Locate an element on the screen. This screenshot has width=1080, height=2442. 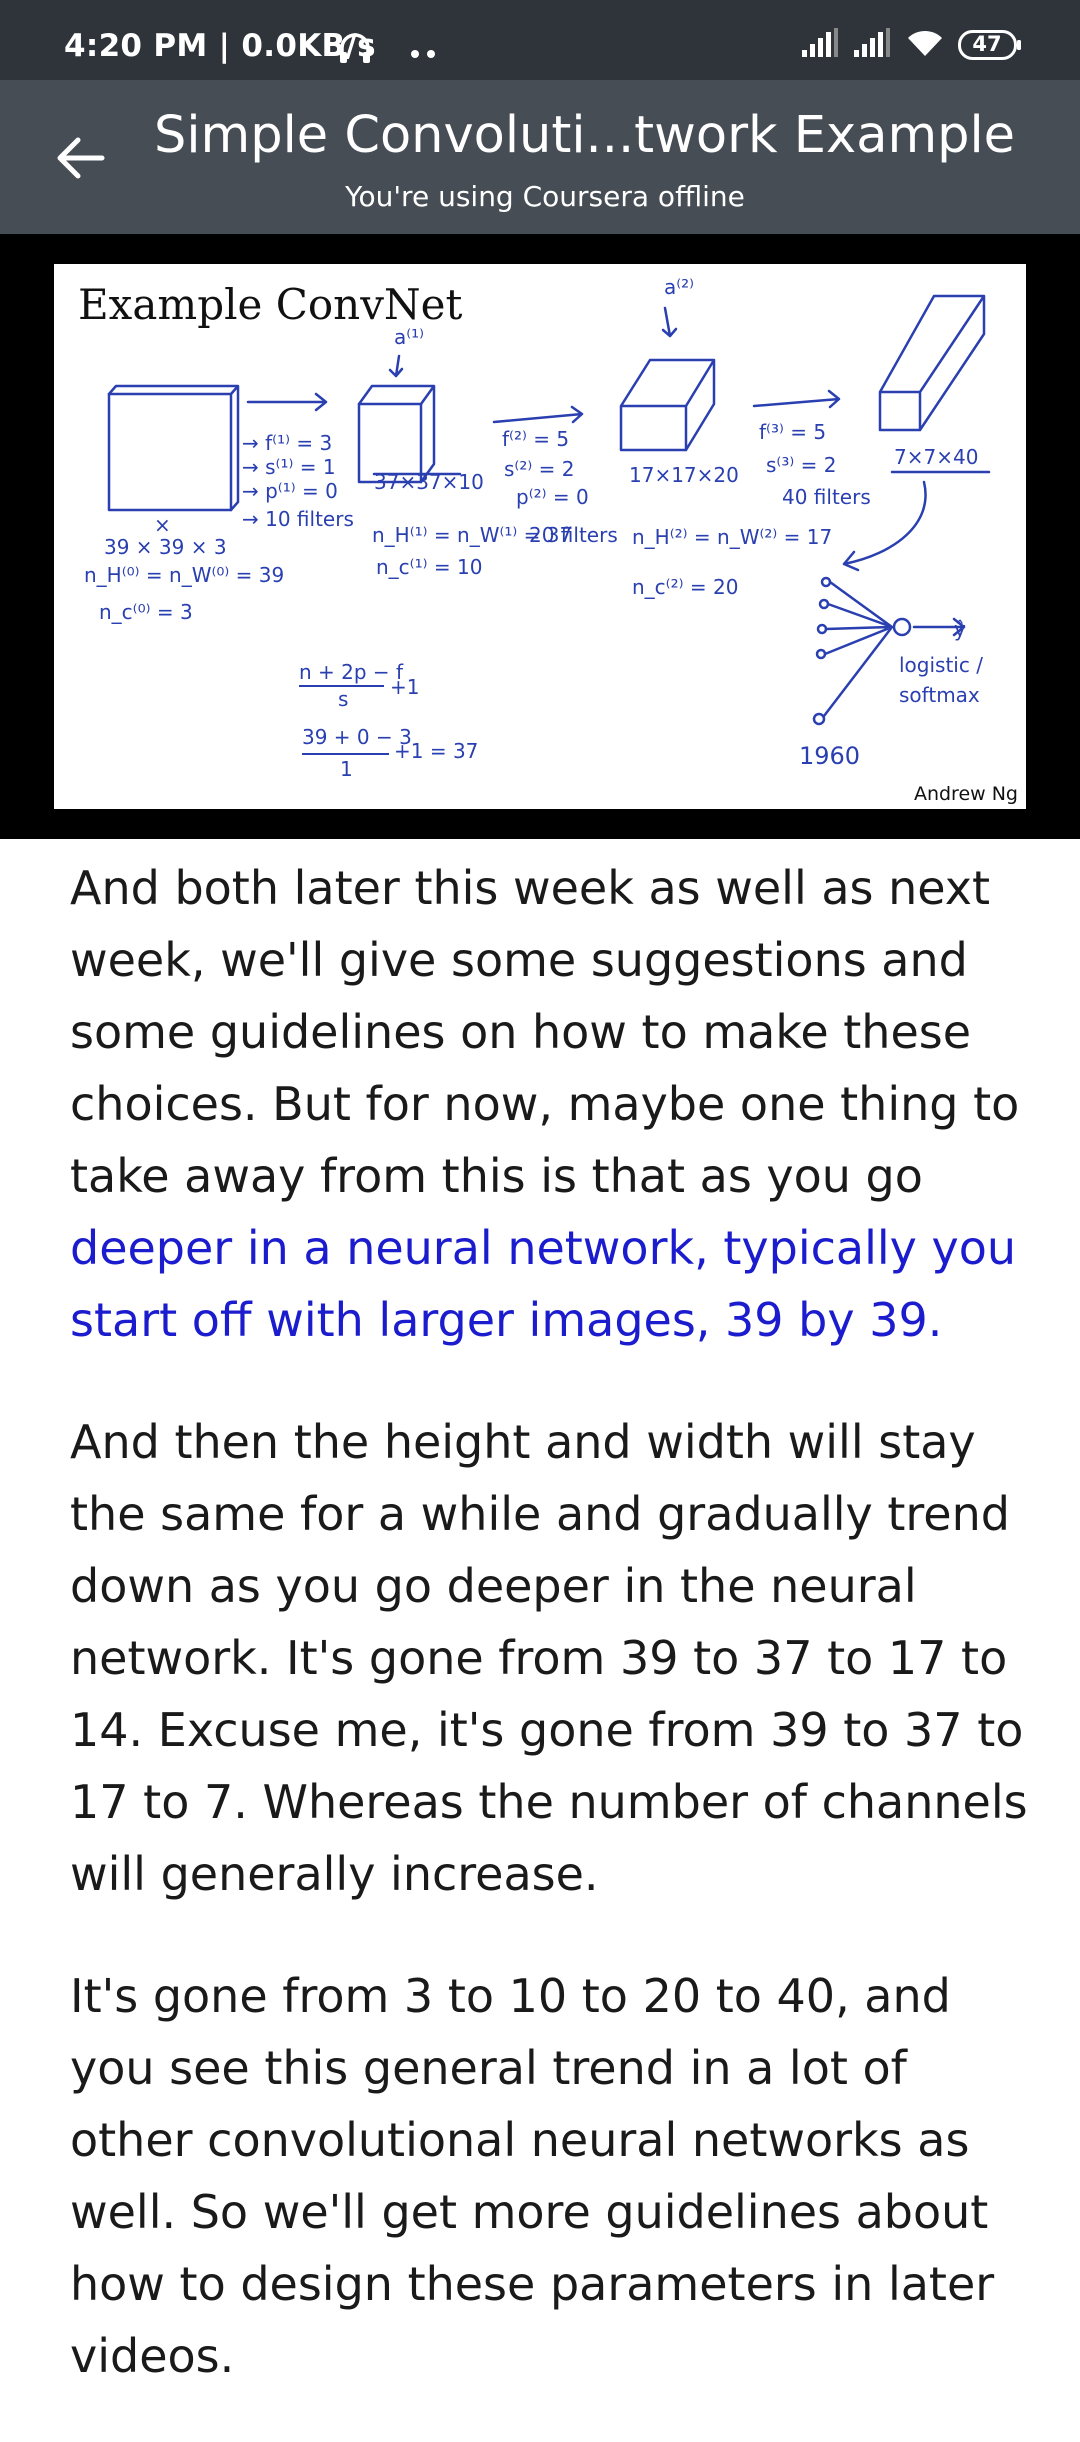
svg-text: n + 2p − f is located at coordinates (351, 672).